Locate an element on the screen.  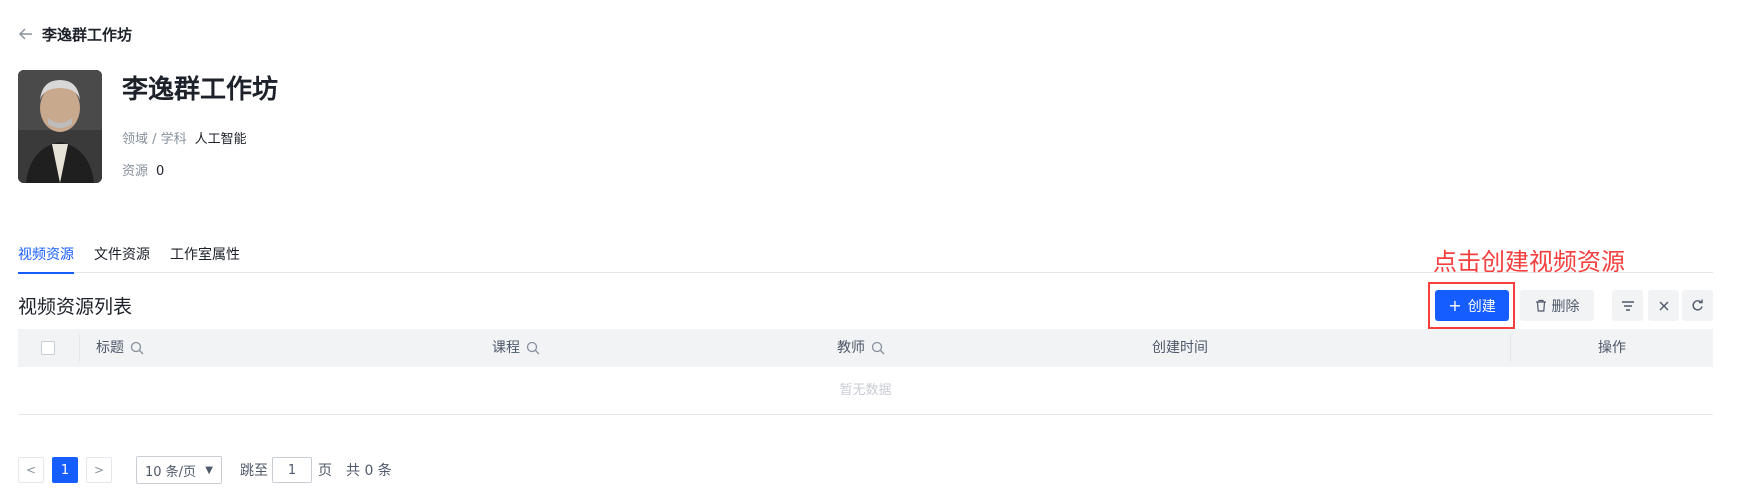
create-button: + 创建 is located at coordinates (1472, 305).